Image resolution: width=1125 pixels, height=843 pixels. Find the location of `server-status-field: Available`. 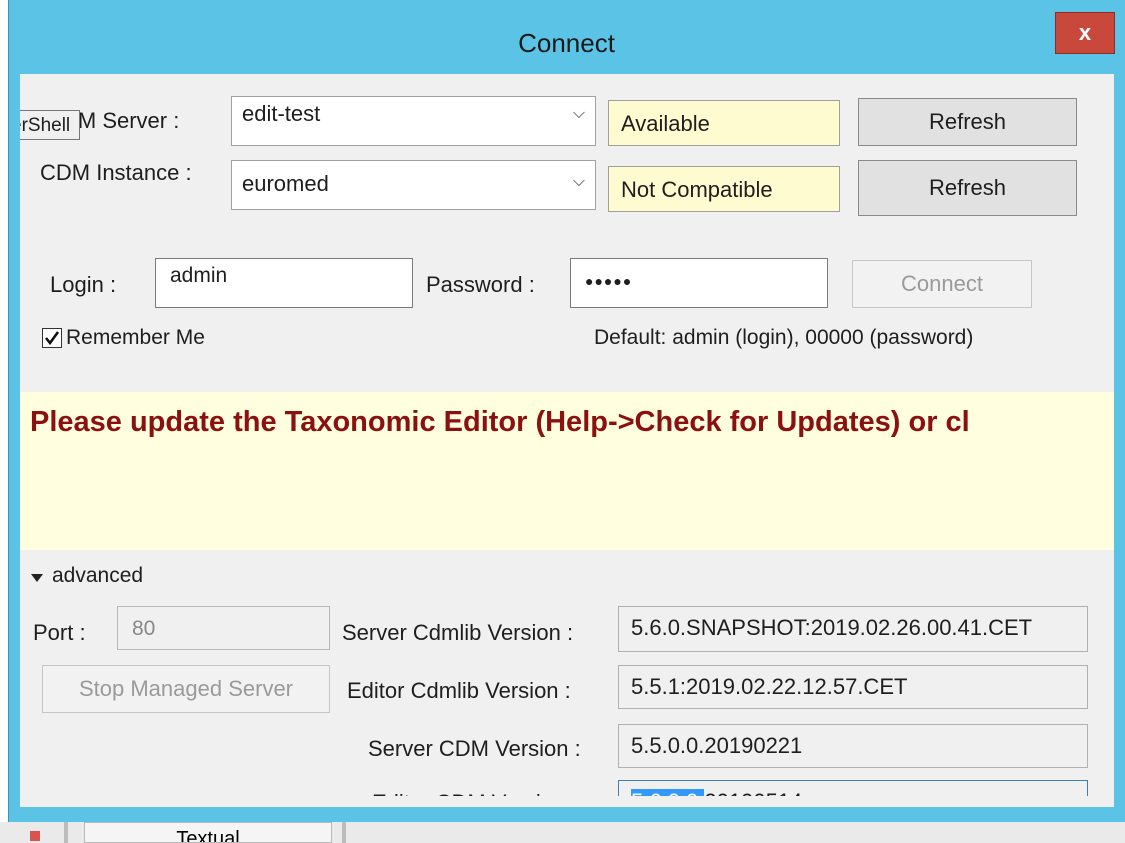

server-status-field: Available is located at coordinates (724, 123).